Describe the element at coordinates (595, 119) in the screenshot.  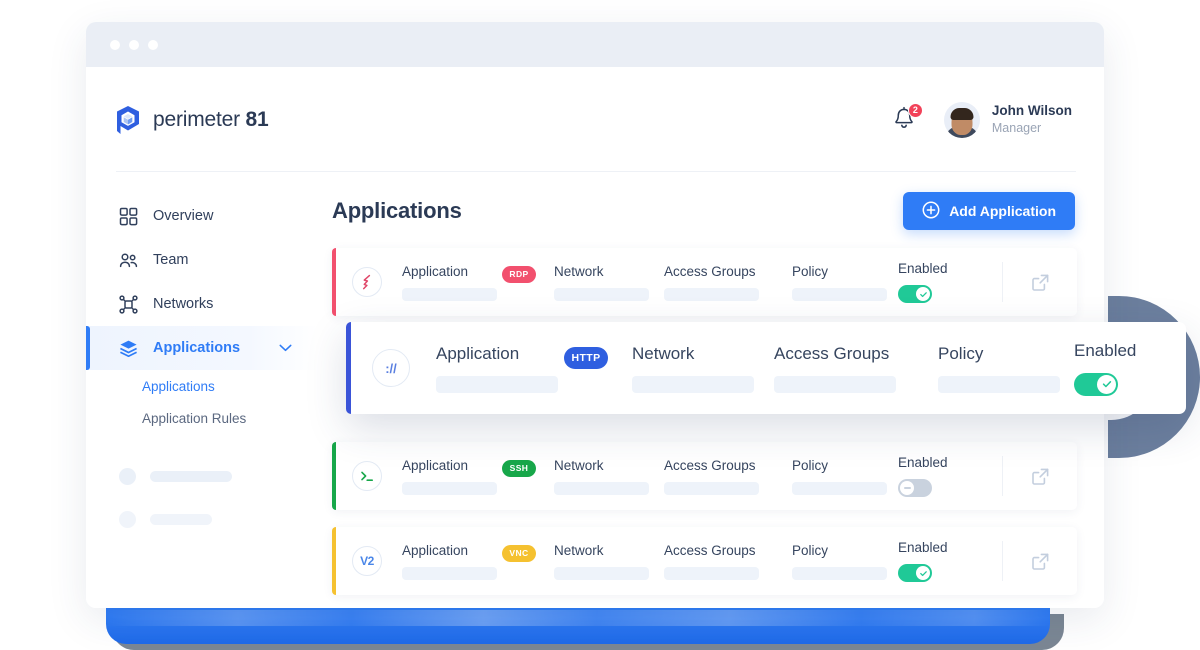
I see `app-header: perimeter 81 2 John Wilson Manager` at that location.